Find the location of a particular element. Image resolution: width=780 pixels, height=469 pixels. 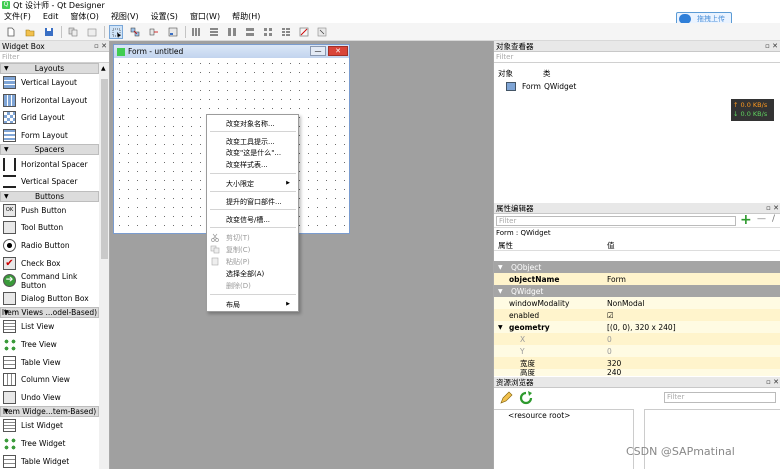

category-buttons: ▼ Buttons is located at coordinates (49, 196).